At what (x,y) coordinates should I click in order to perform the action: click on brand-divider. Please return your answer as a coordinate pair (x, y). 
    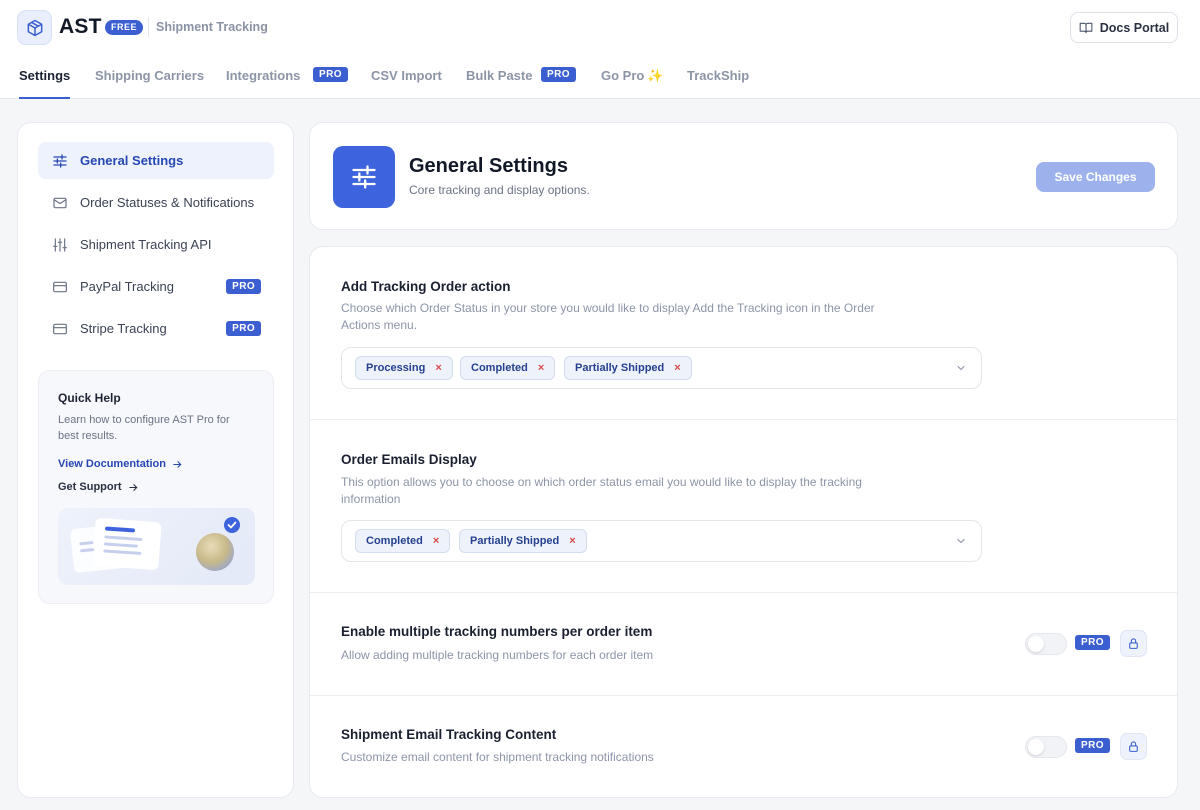
    Looking at the image, I should click on (148, 27).